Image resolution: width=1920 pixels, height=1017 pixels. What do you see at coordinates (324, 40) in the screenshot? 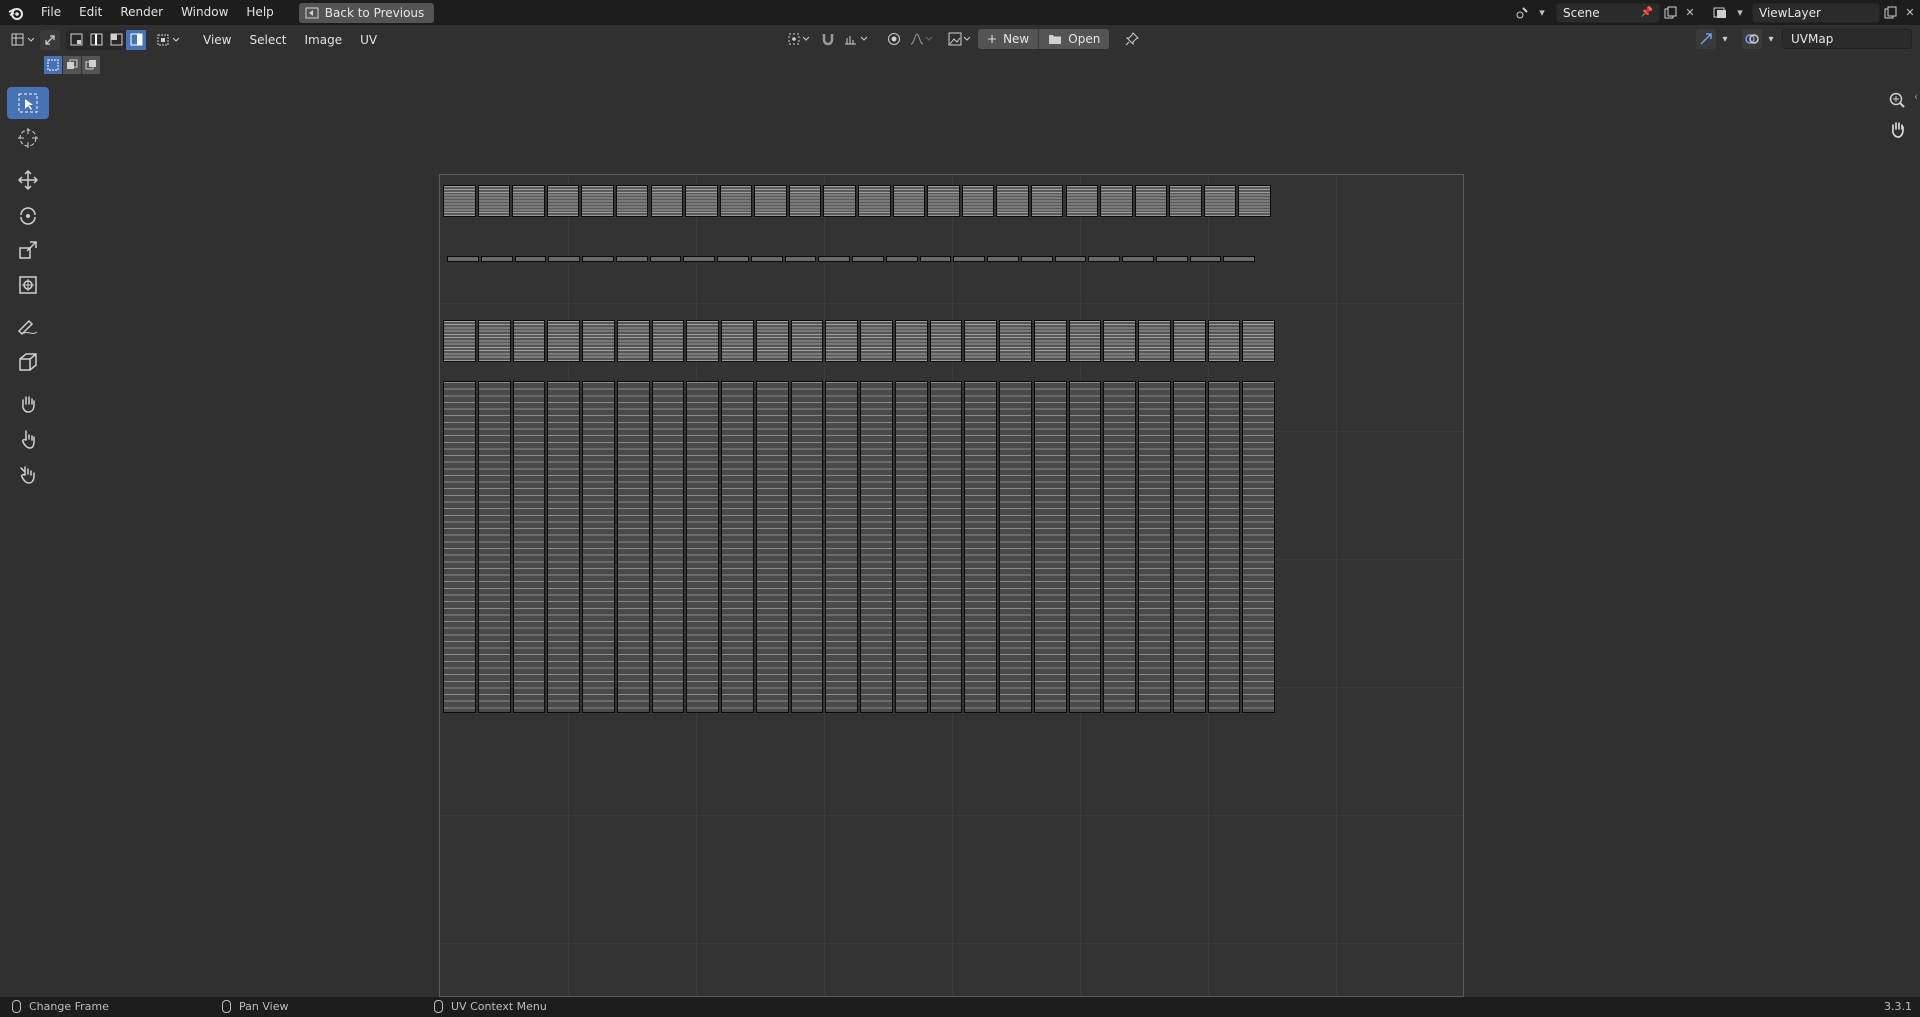
I see `menu-image: Image` at bounding box center [324, 40].